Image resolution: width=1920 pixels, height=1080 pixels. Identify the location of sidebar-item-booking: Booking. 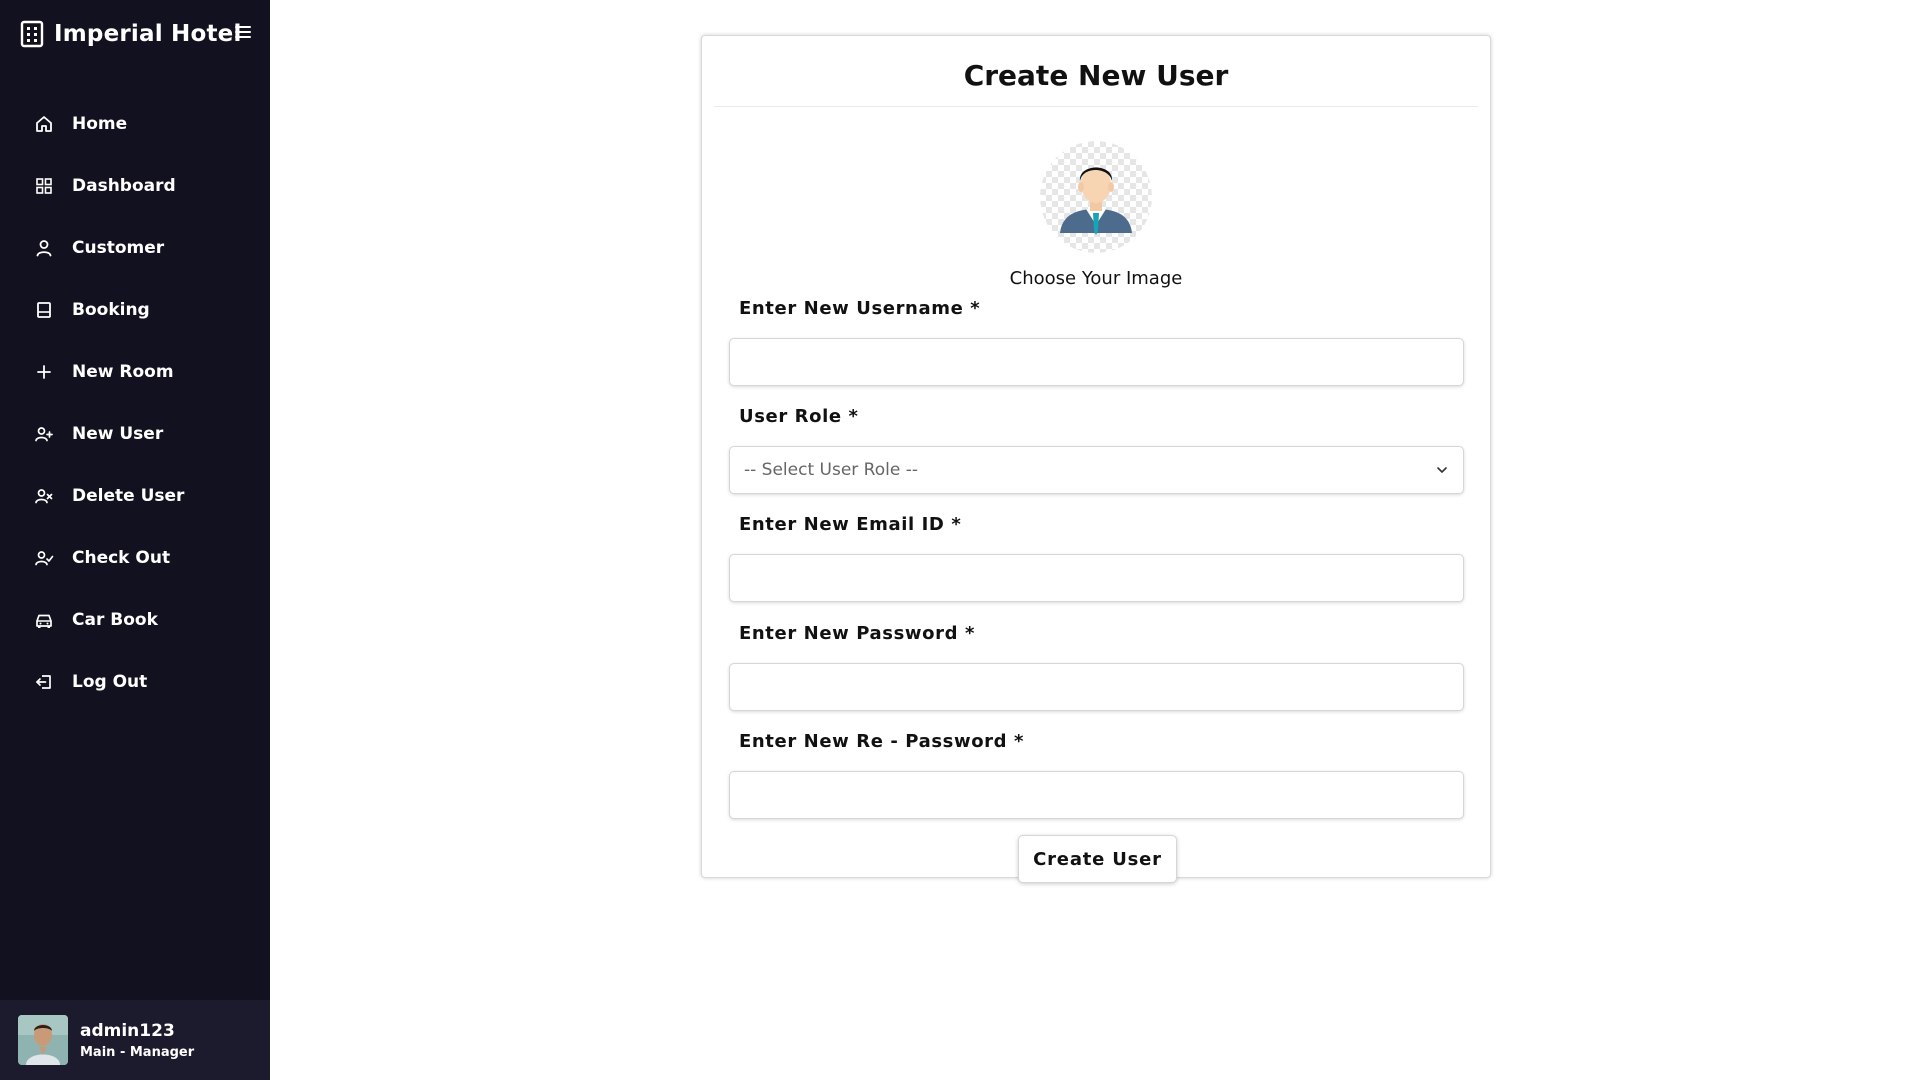
(135, 310).